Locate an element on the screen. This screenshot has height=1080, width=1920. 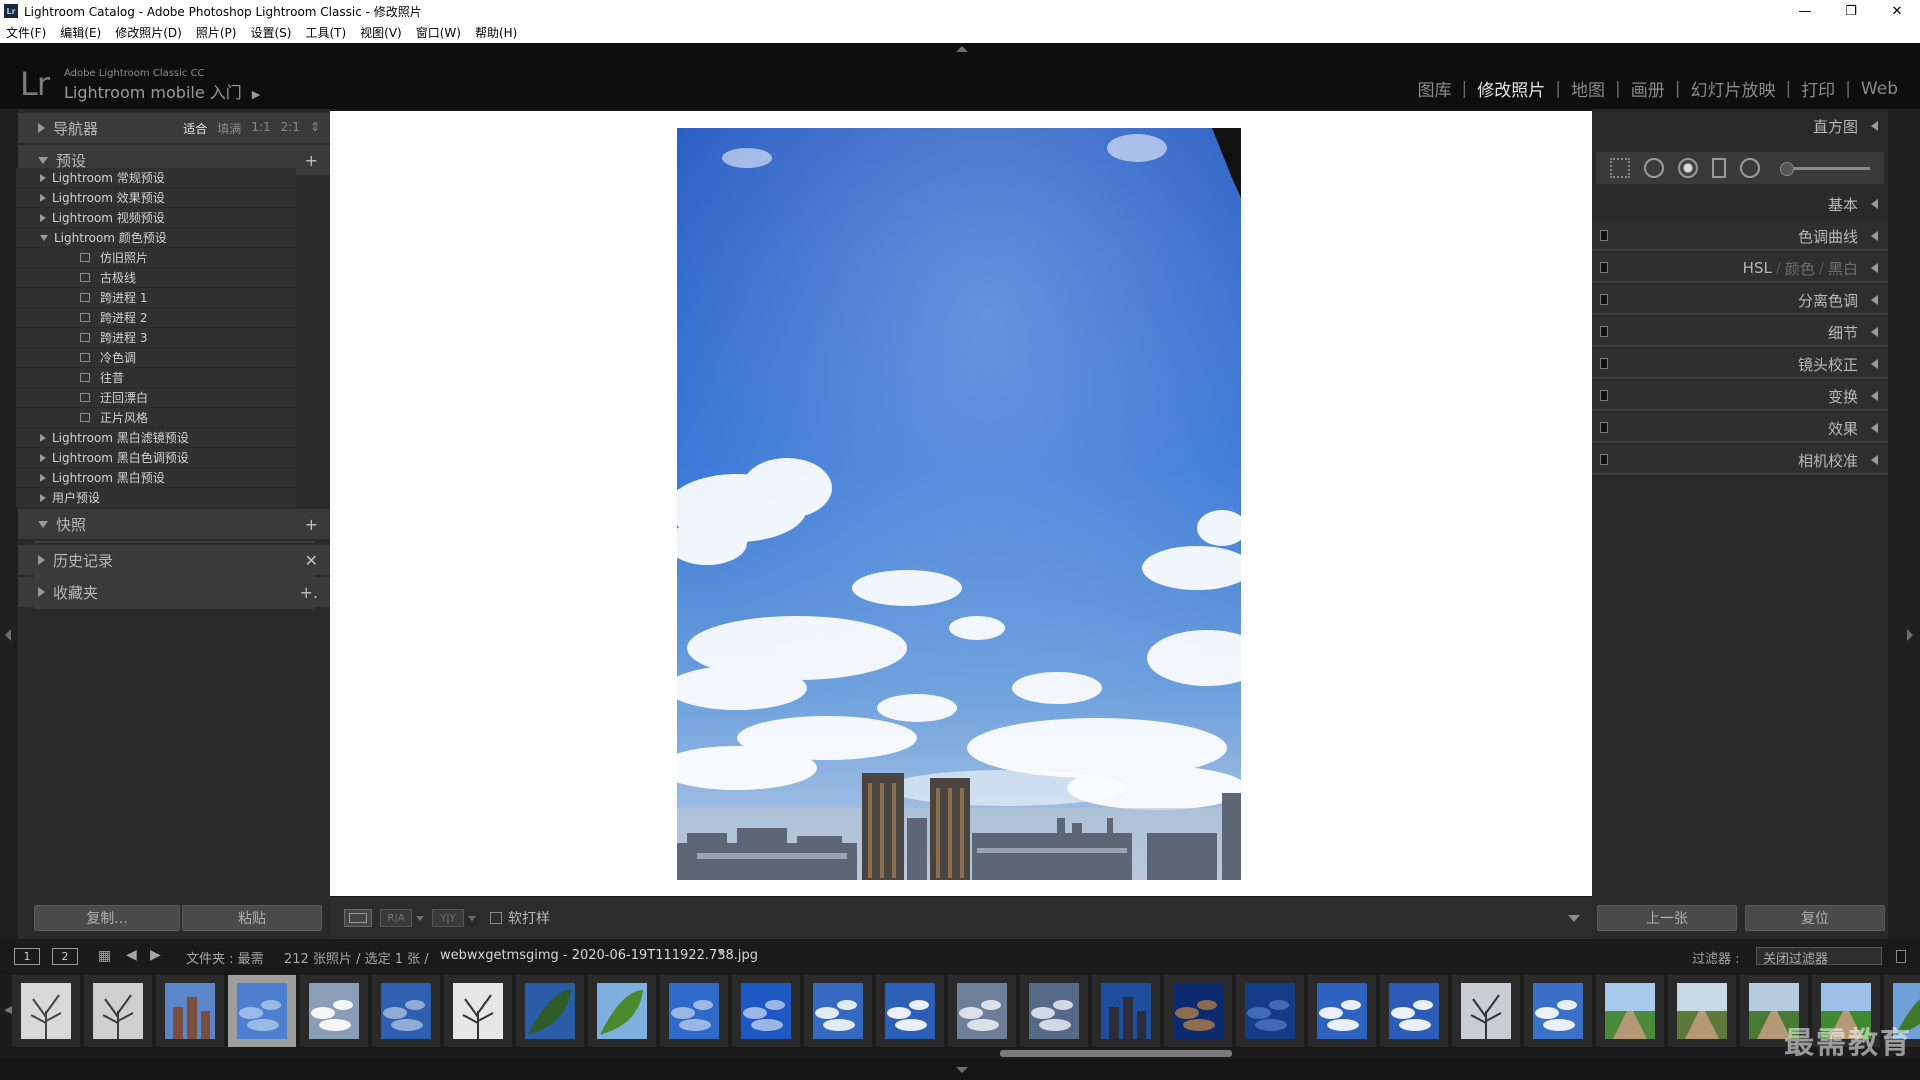
develop-section-header: 相机校准 is located at coordinates (1740, 460).